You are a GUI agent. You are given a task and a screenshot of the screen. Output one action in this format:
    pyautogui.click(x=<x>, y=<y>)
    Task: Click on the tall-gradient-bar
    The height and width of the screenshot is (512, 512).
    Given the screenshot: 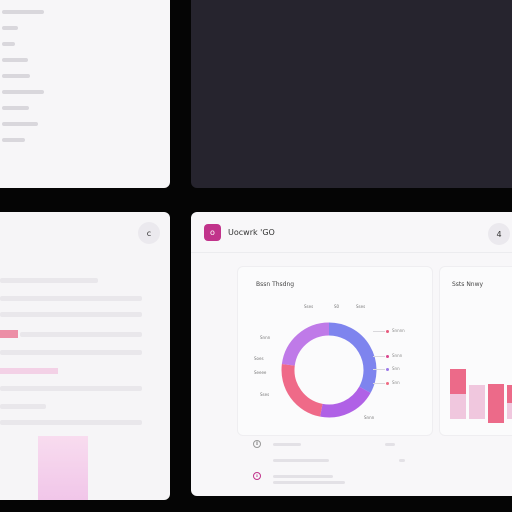 What is the action you would take?
    pyautogui.click(x=63, y=468)
    